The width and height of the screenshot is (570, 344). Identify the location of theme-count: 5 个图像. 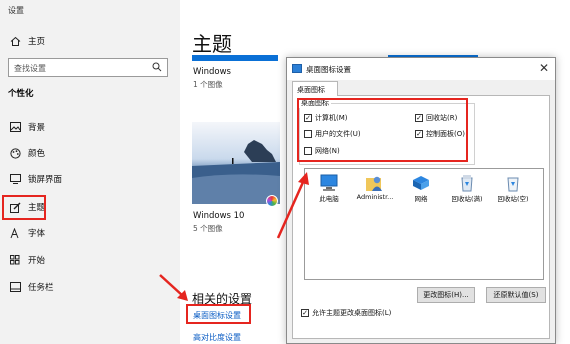
(208, 228).